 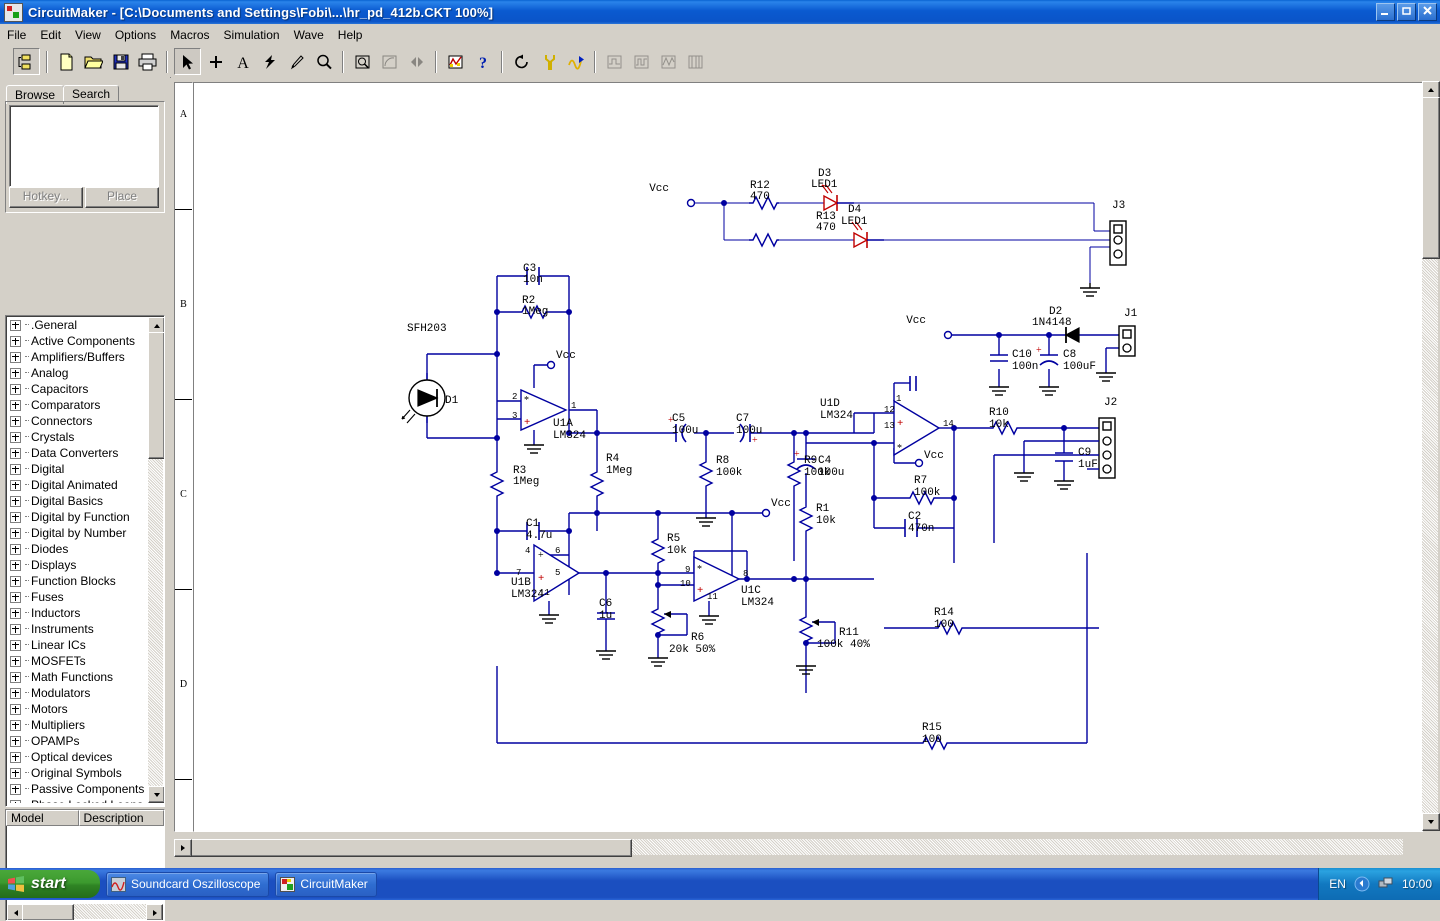 I want to click on zoom-window-icon, so click(x=362, y=61).